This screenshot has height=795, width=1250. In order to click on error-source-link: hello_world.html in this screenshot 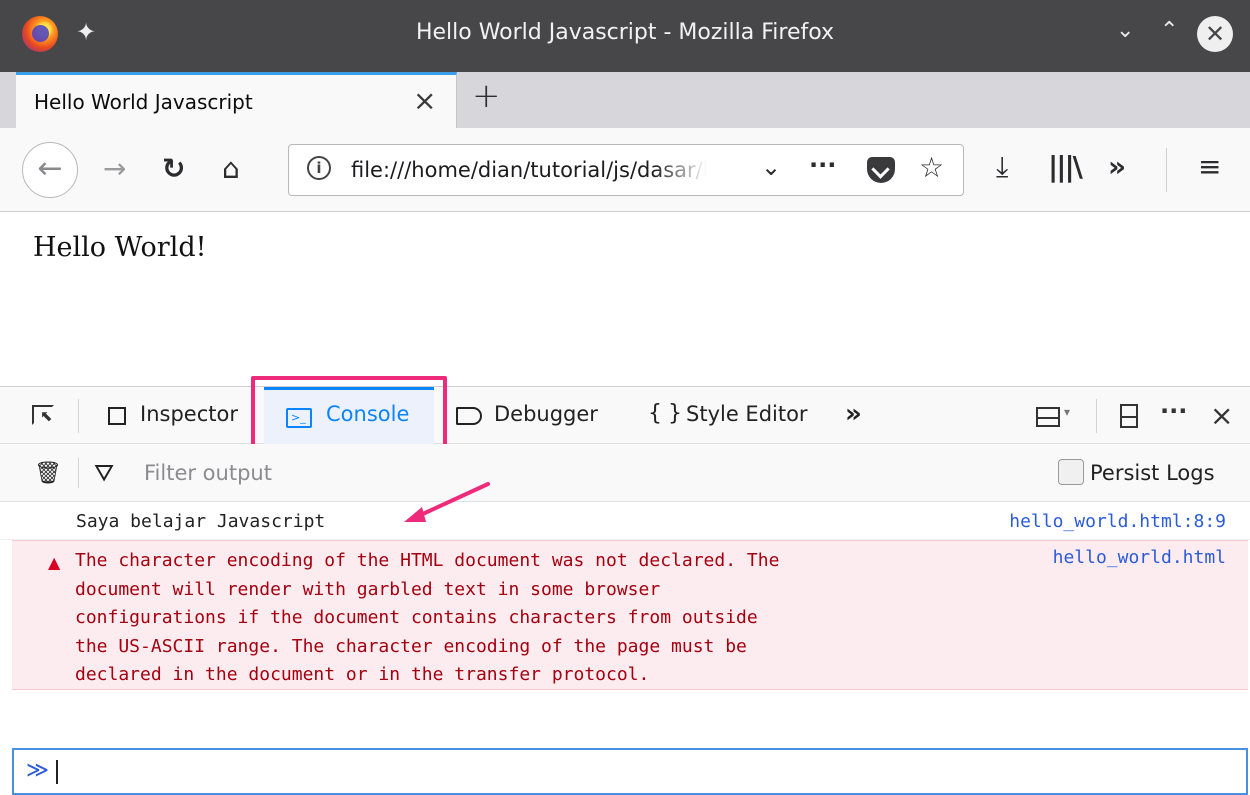, I will do `click(1139, 557)`.